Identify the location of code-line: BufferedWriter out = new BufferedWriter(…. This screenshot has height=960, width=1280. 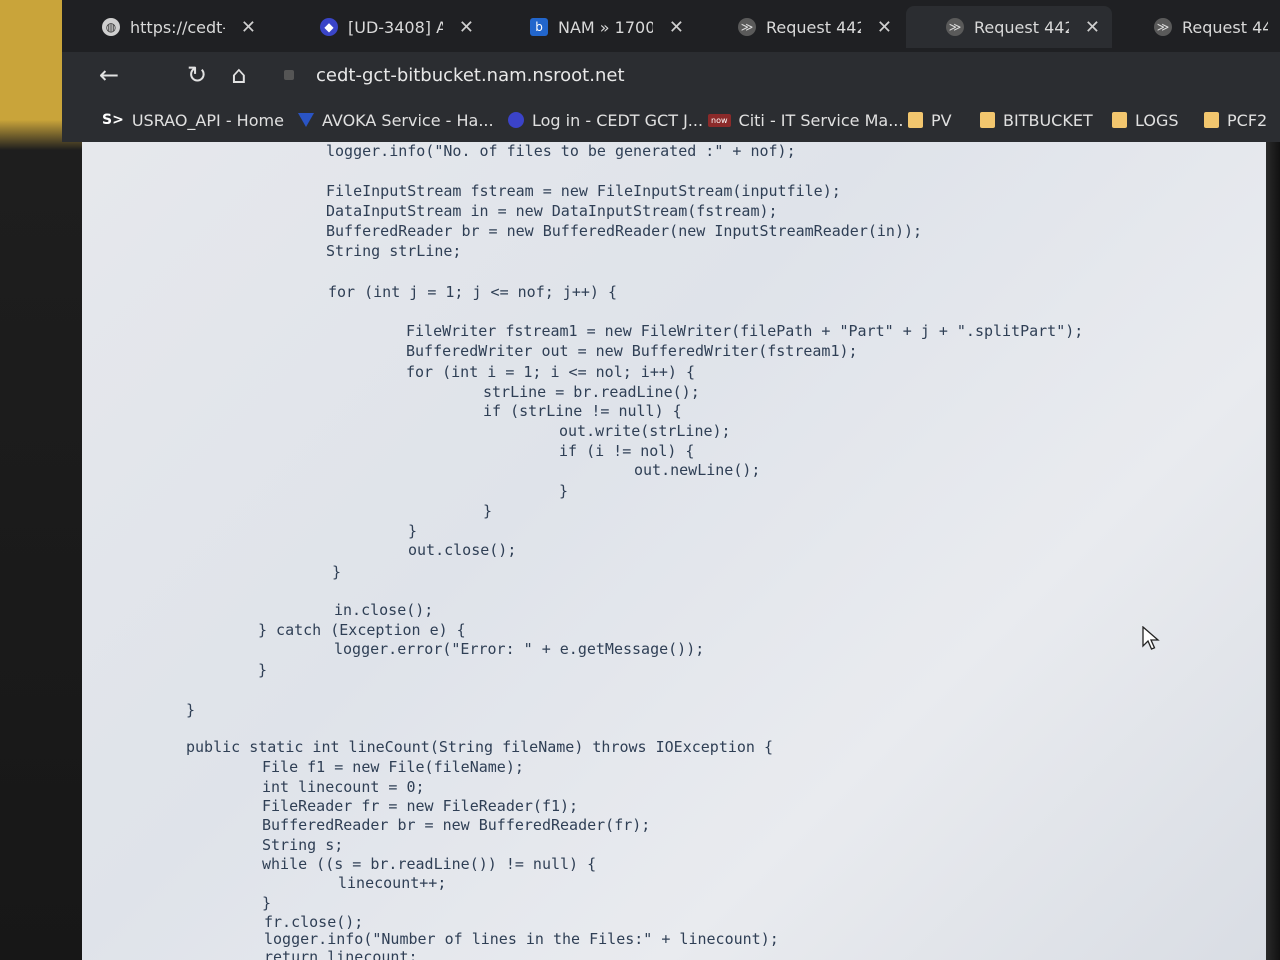
(632, 351).